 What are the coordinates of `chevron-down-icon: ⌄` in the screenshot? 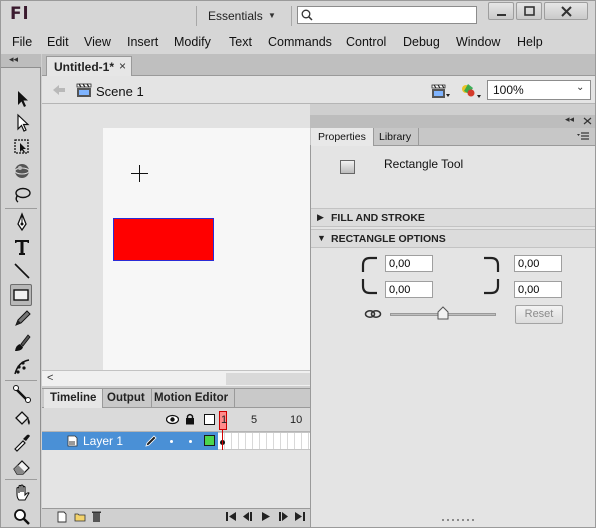 It's located at (580, 87).